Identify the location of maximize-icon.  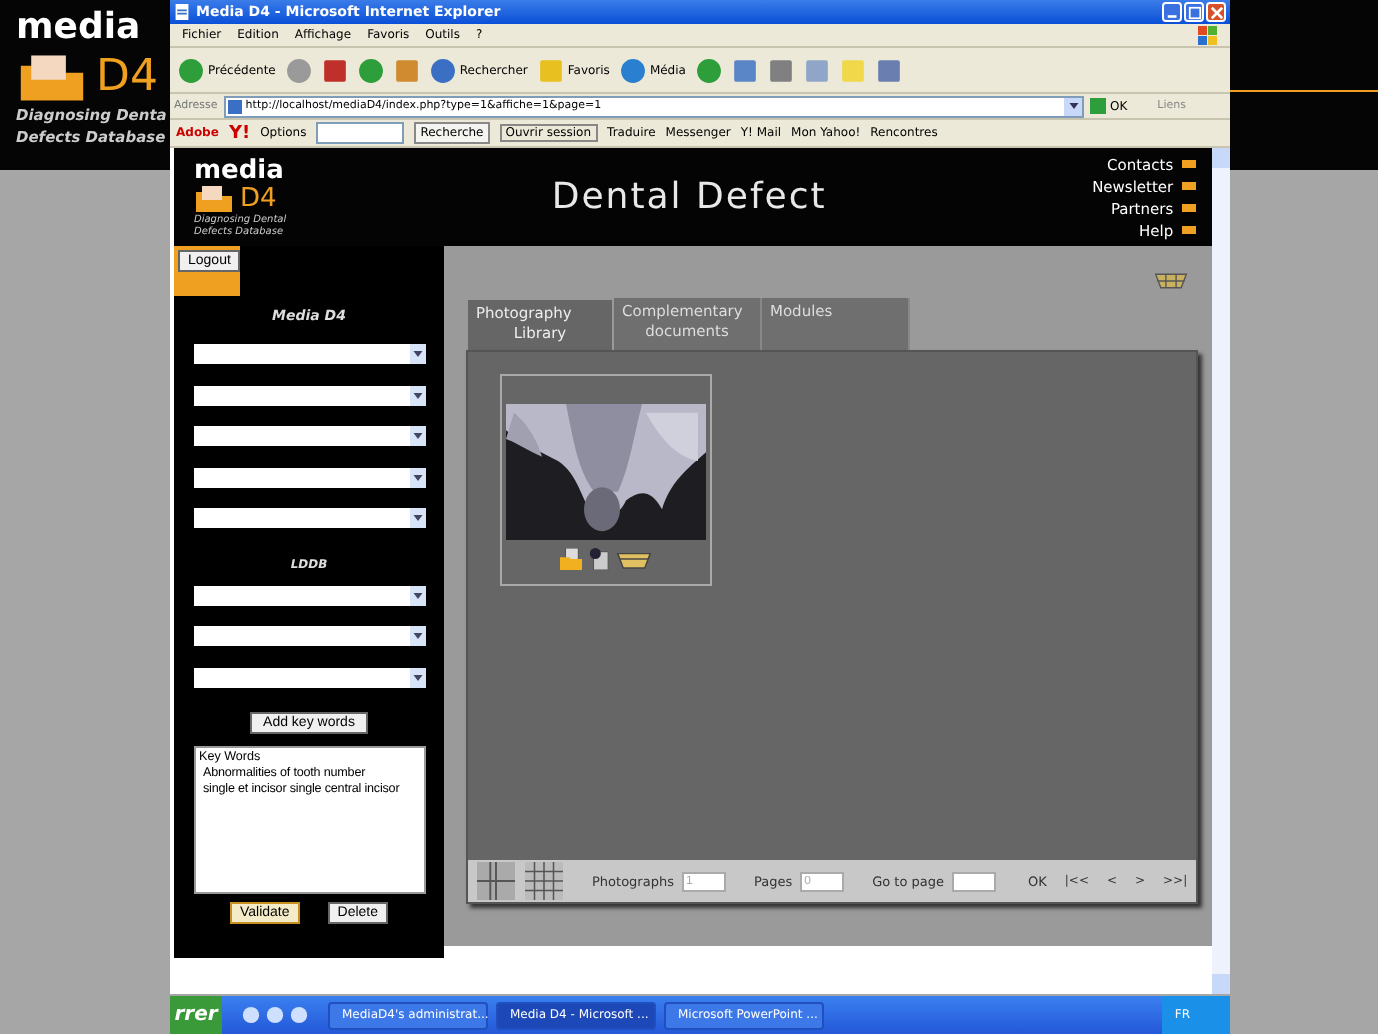
(1194, 12).